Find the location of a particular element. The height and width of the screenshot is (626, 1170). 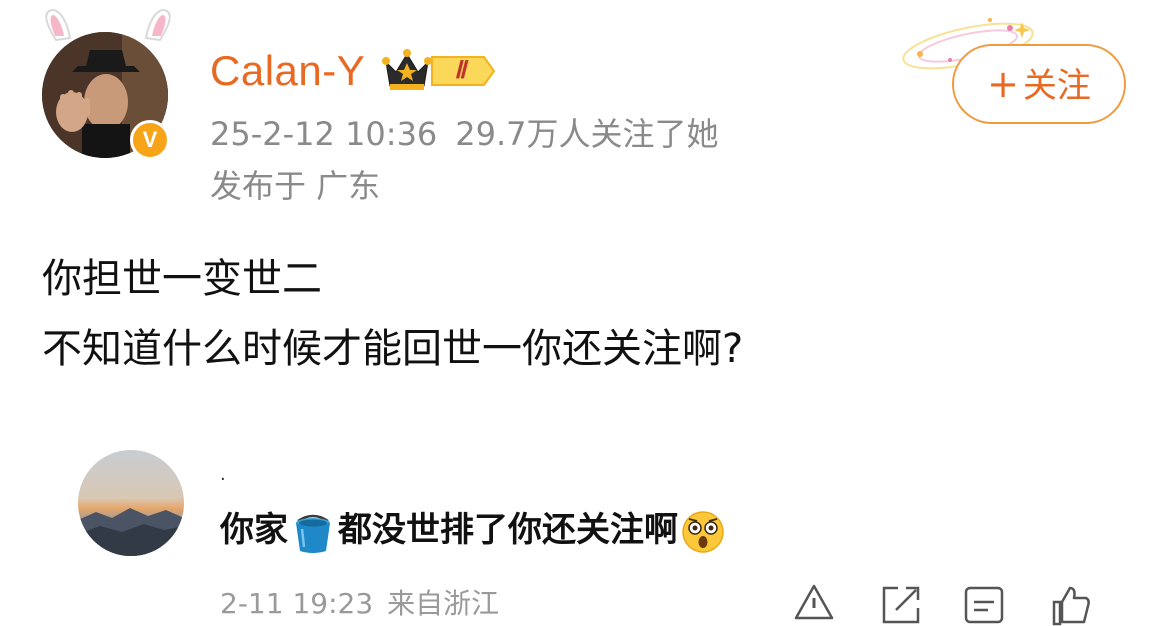

commenter-avatar is located at coordinates (131, 503).